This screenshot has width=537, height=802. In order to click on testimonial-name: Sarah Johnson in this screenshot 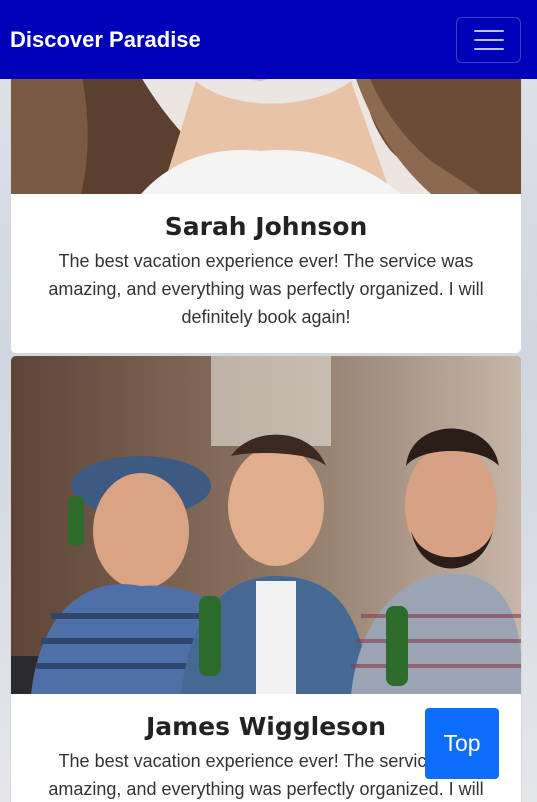, I will do `click(266, 226)`.